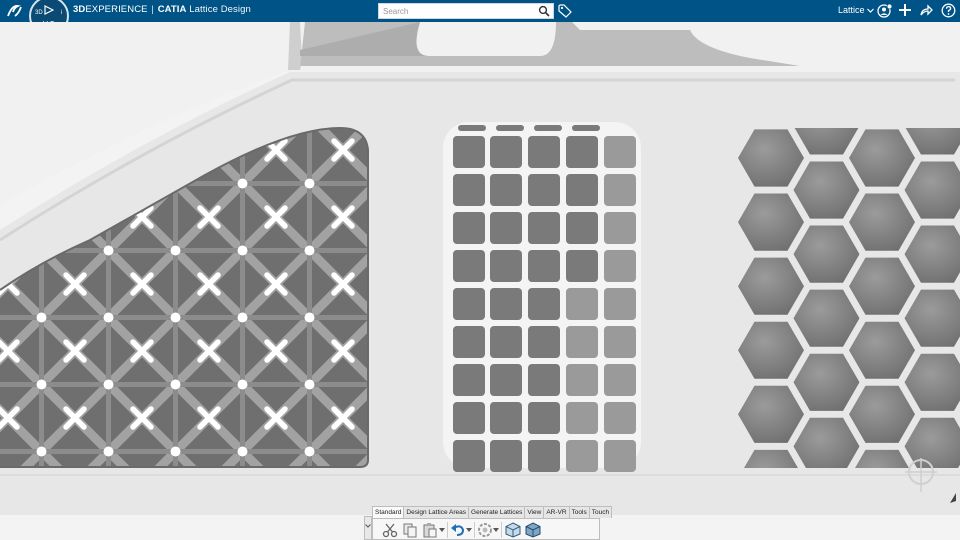 The width and height of the screenshot is (960, 540). Describe the element at coordinates (458, 11) in the screenshot. I see `search-input` at that location.